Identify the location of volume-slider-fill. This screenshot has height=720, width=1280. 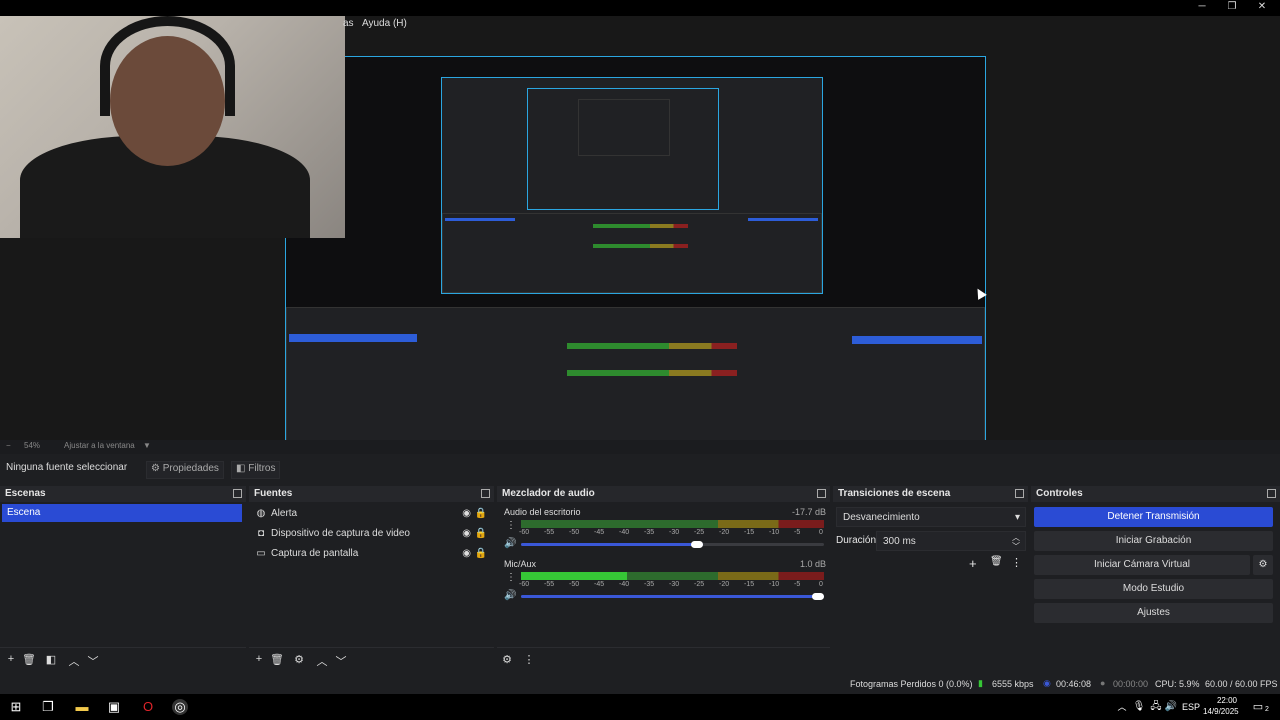
(672, 596).